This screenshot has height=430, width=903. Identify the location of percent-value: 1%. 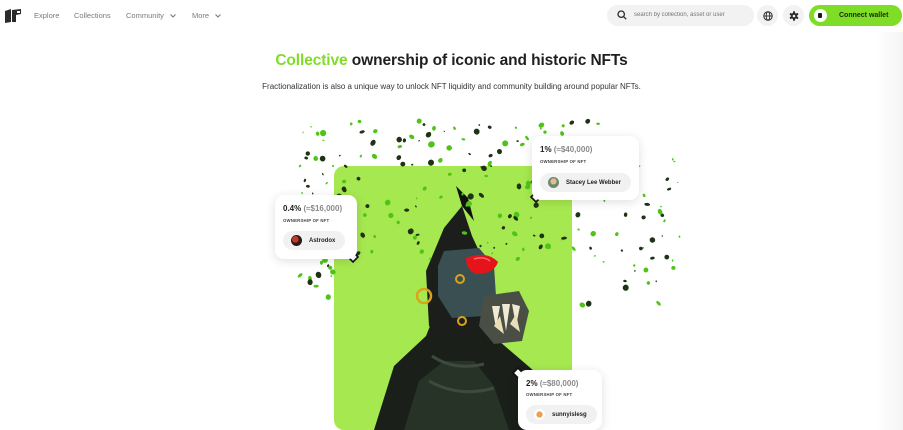
(546, 149).